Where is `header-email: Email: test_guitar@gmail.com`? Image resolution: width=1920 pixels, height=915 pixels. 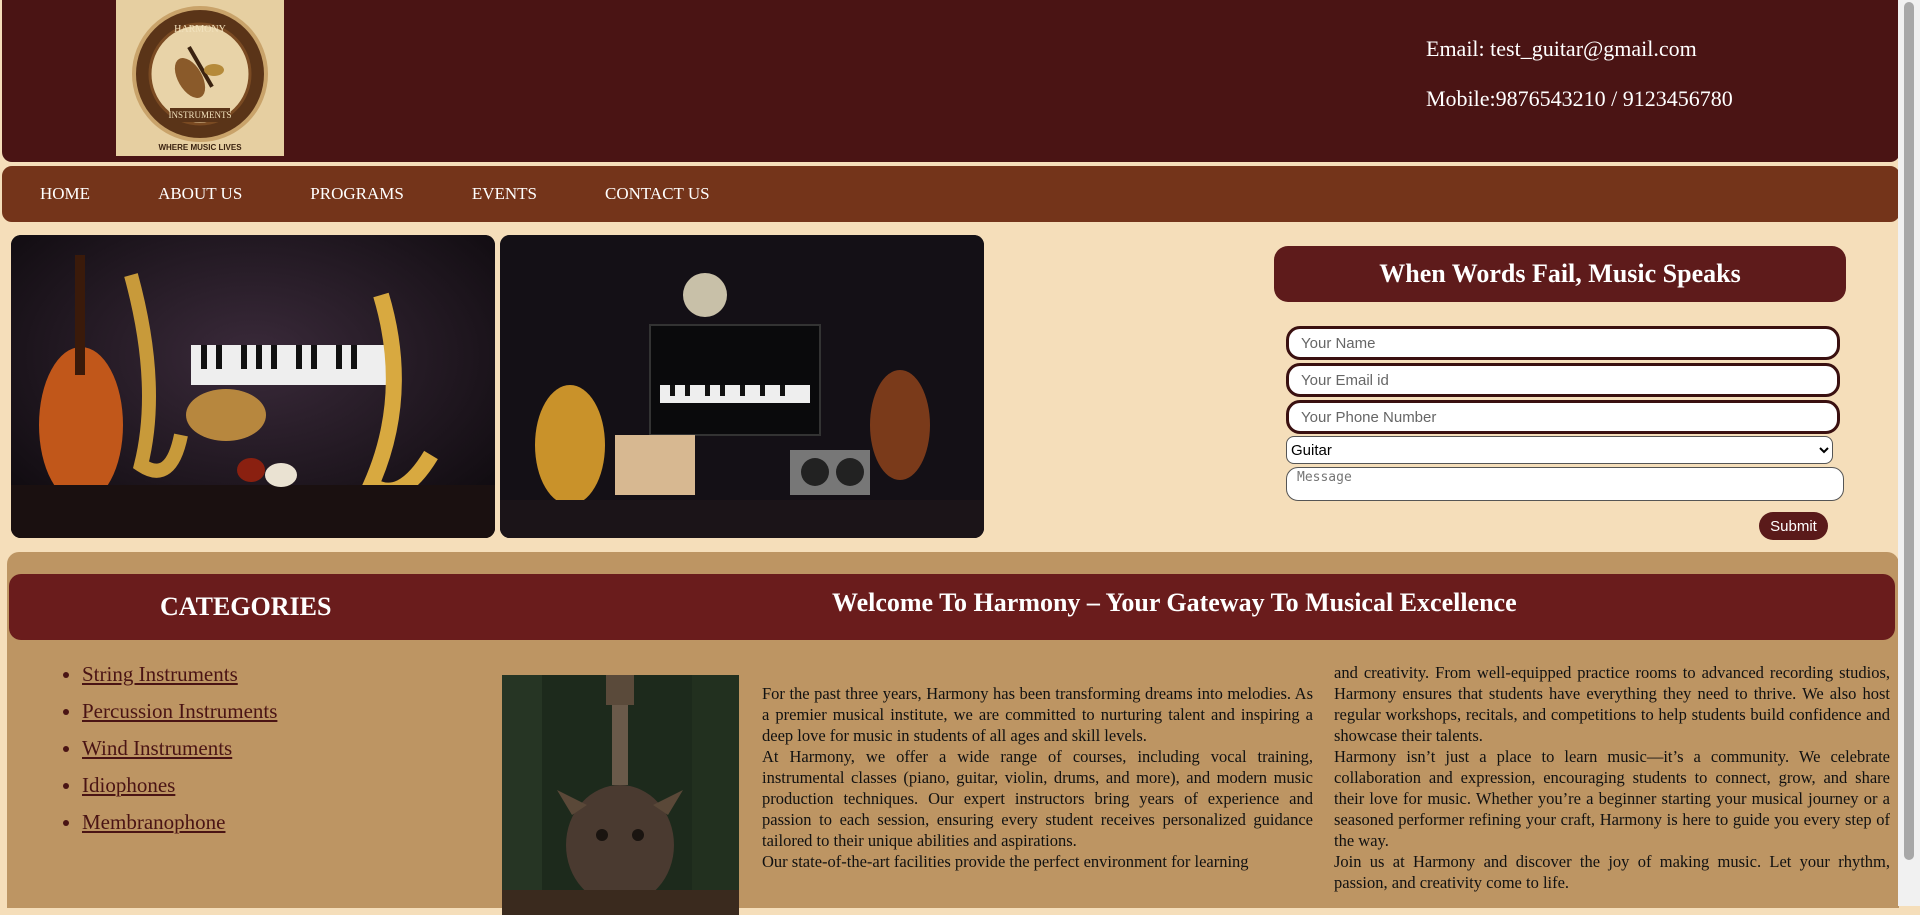 header-email: Email: test_guitar@gmail.com is located at coordinates (1561, 48).